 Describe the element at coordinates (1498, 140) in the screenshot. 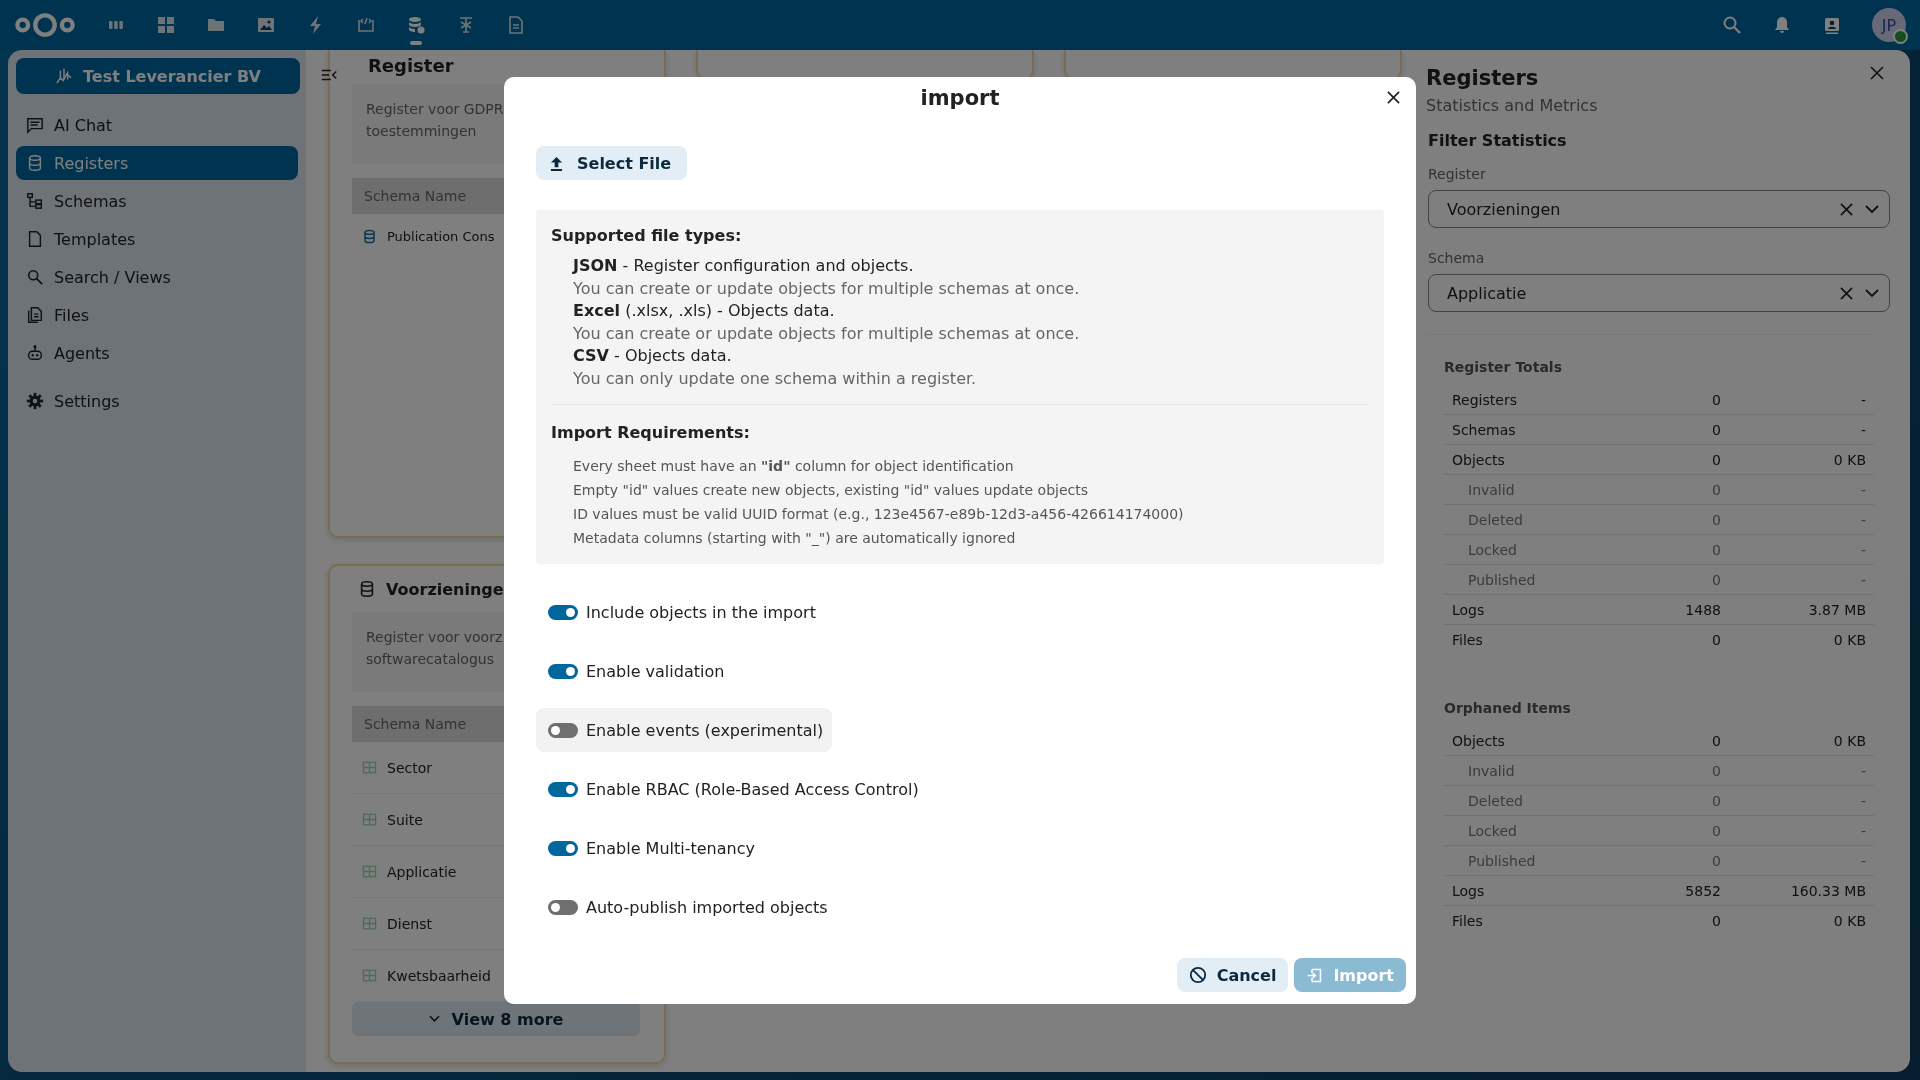

I see `section-heading: Filter Statistics` at that location.